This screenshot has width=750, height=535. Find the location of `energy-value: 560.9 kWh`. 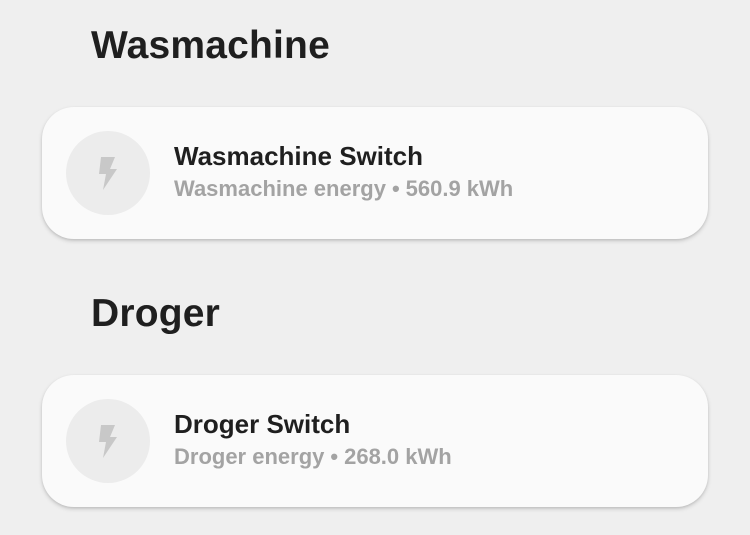

energy-value: 560.9 kWh is located at coordinates (459, 188).